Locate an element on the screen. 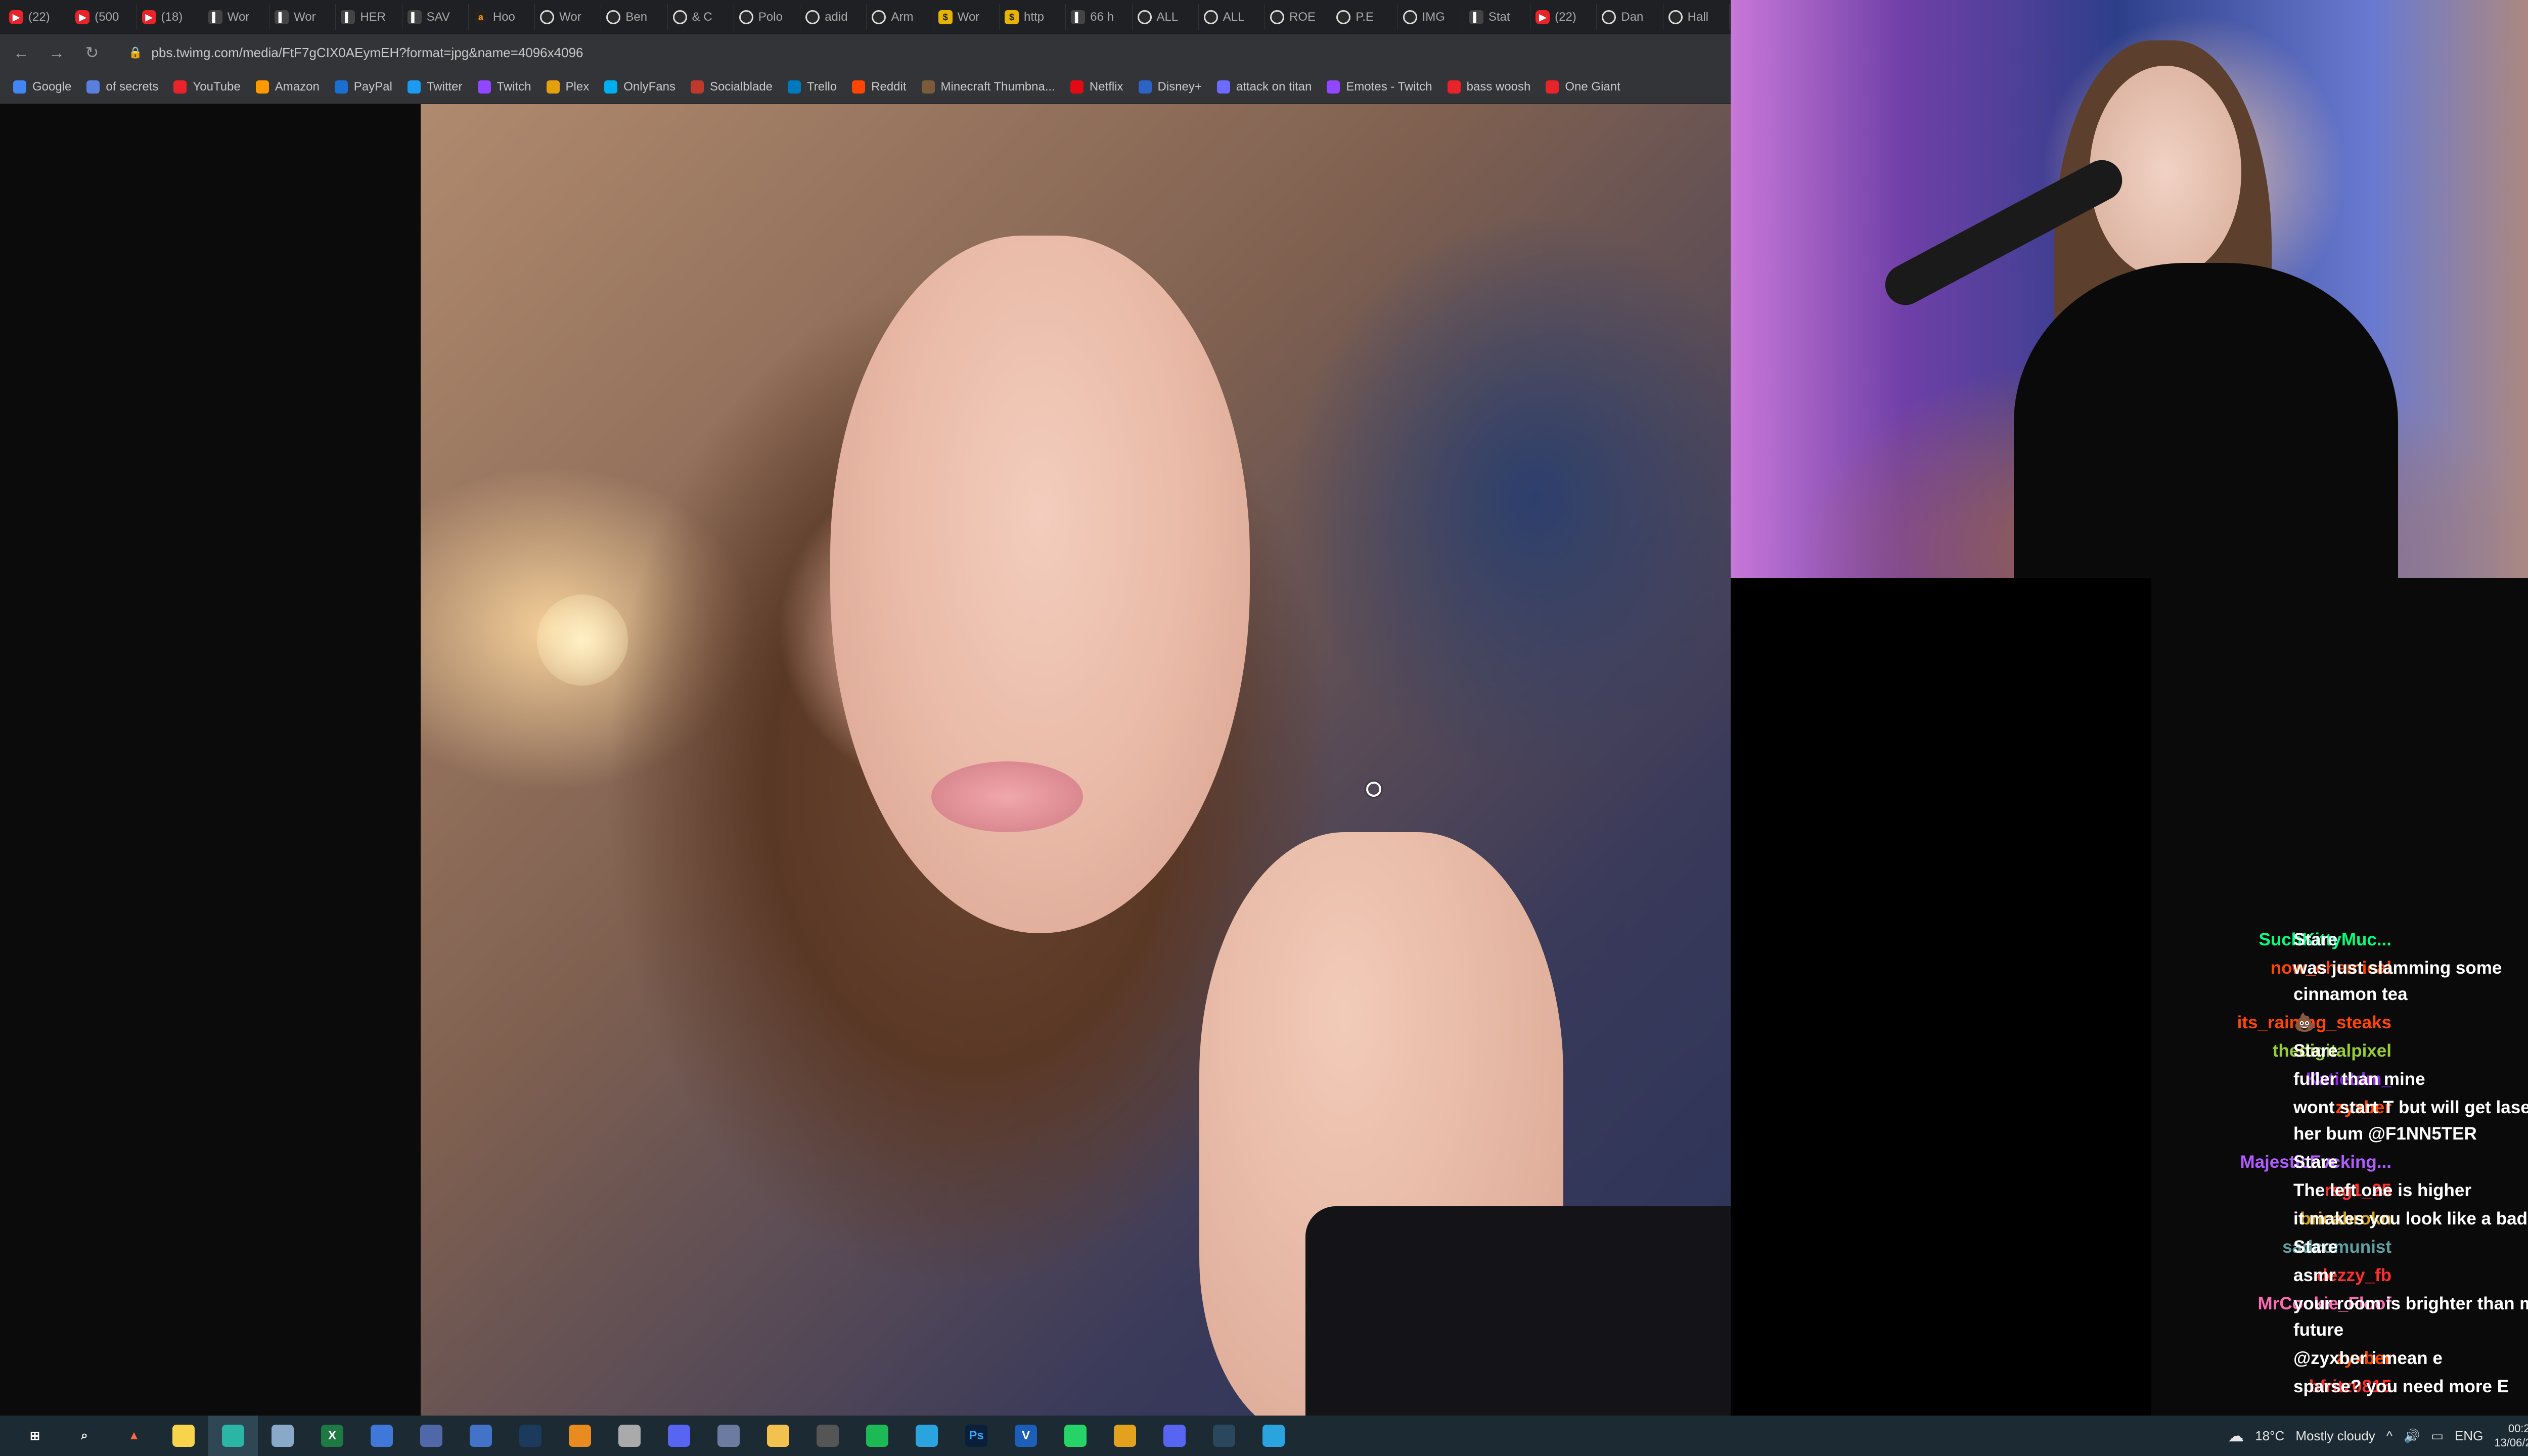  bookmark-item: YouTube is located at coordinates (207, 87).